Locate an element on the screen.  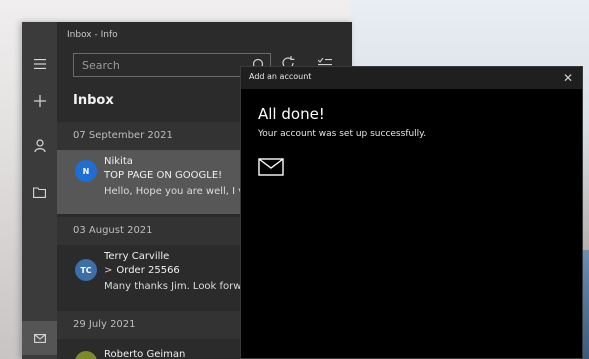
window-title: Inbox - Info is located at coordinates (92, 35).